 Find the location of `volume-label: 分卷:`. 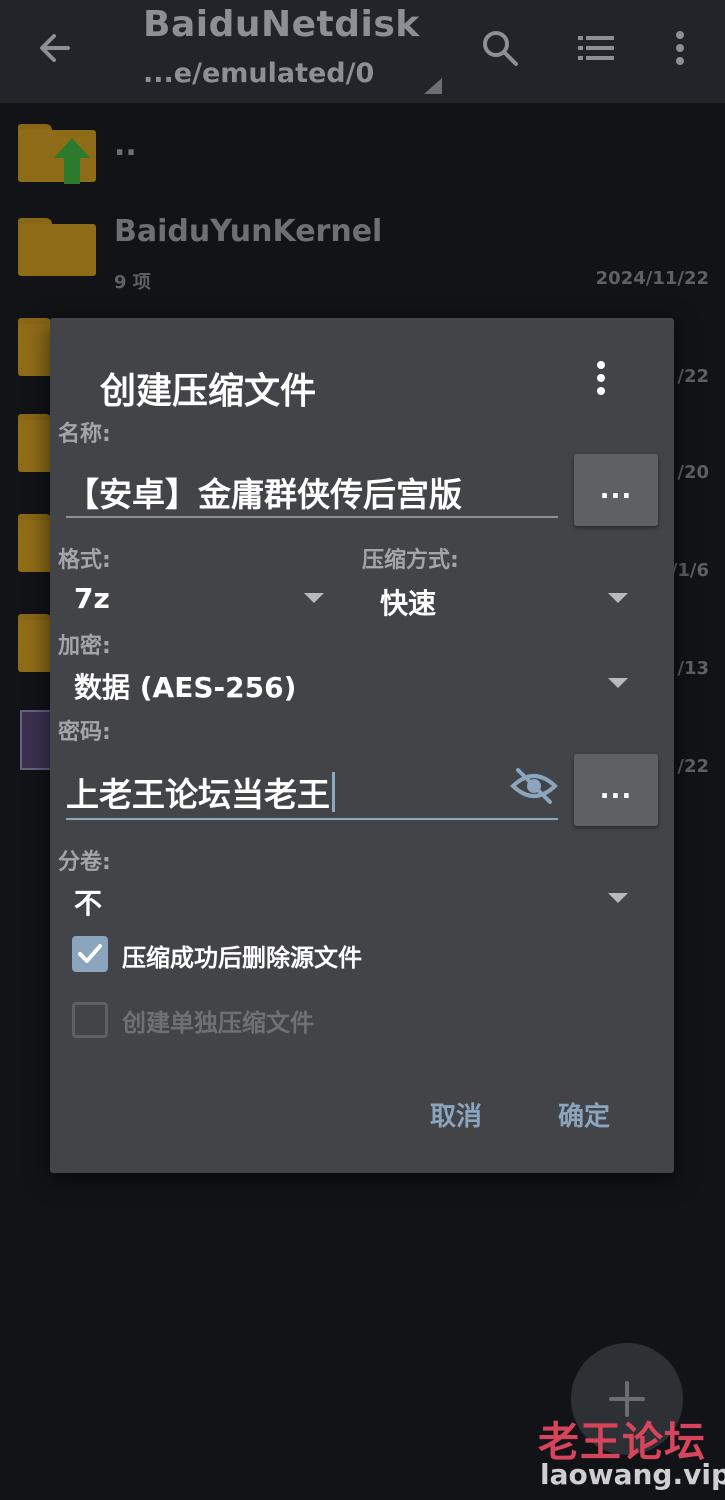

volume-label: 分卷: is located at coordinates (84, 862).